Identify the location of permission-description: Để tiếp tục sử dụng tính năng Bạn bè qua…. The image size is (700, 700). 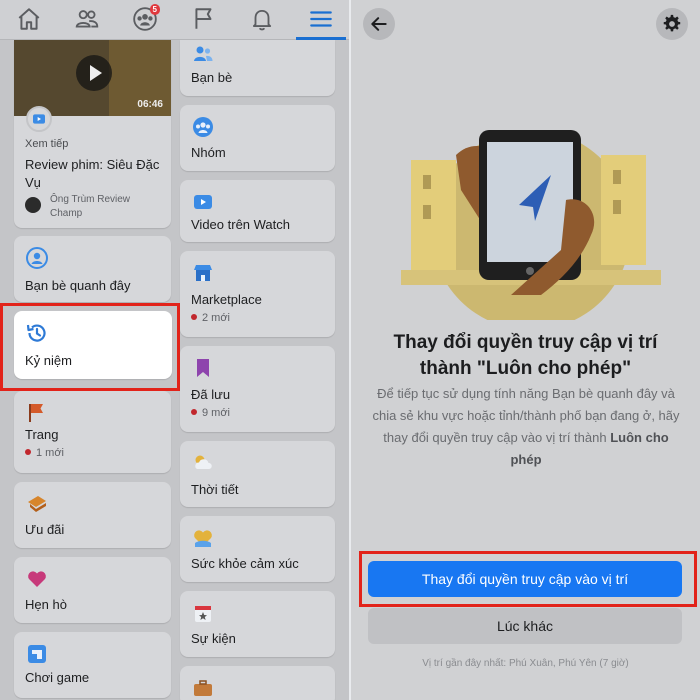
(526, 426).